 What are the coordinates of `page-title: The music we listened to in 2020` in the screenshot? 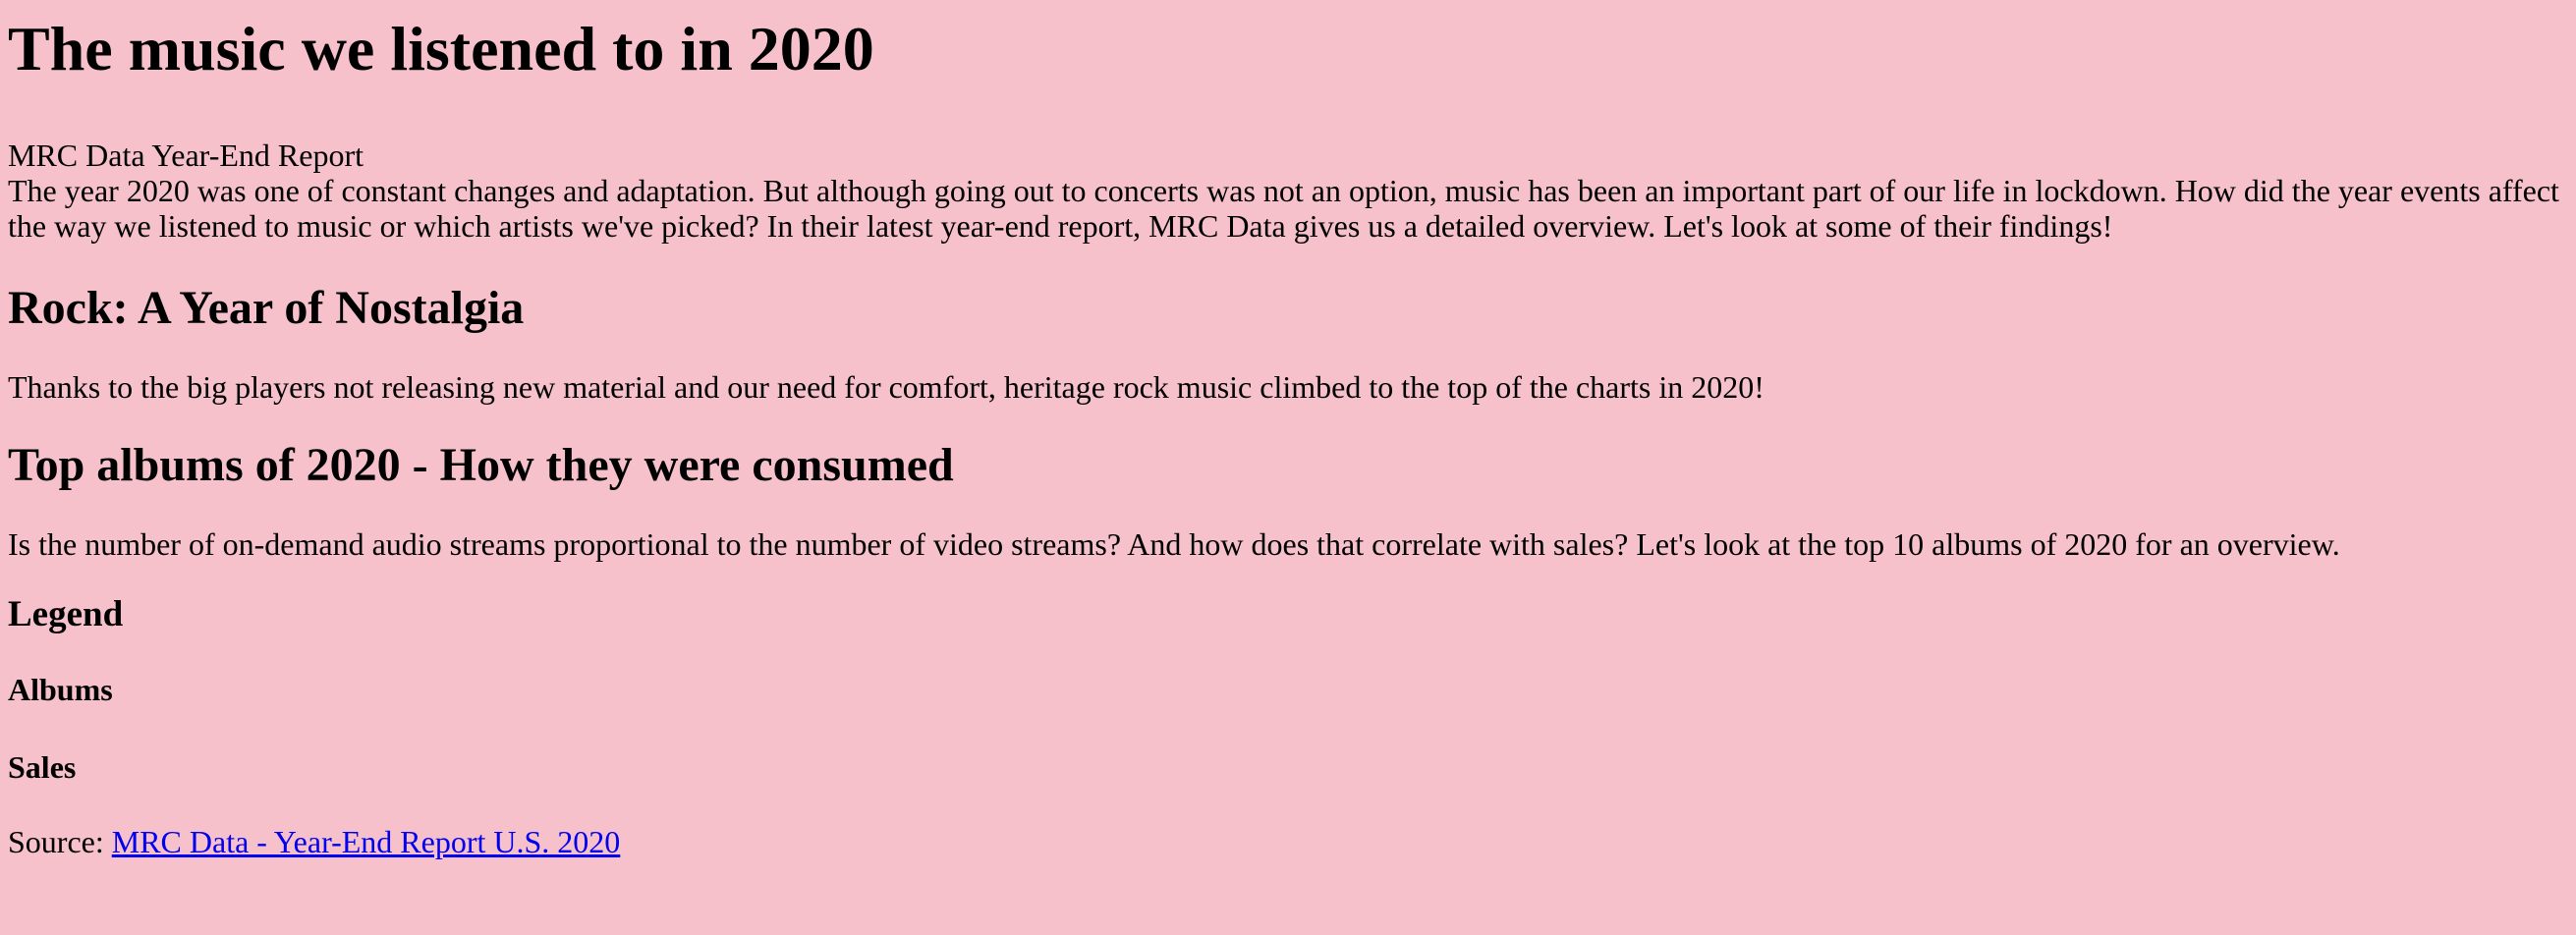 It's located at (441, 48).